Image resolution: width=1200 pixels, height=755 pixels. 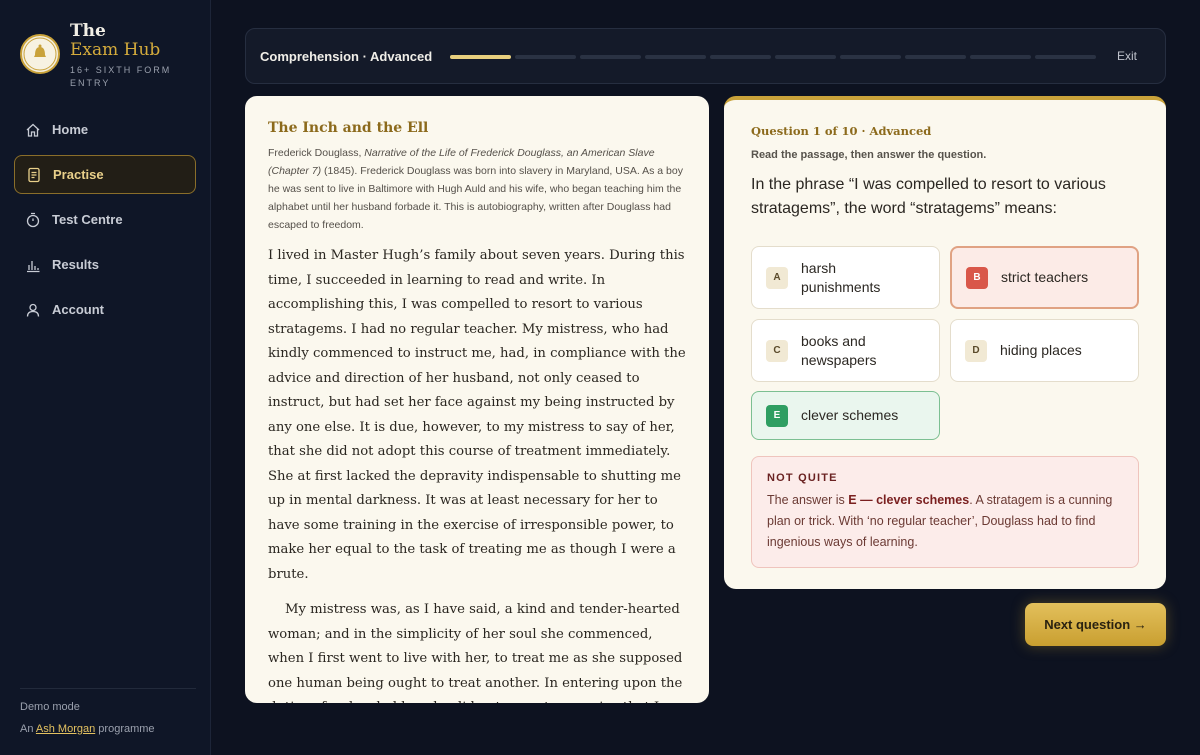 What do you see at coordinates (75, 264) in the screenshot?
I see `sidebar-item-label: Results` at bounding box center [75, 264].